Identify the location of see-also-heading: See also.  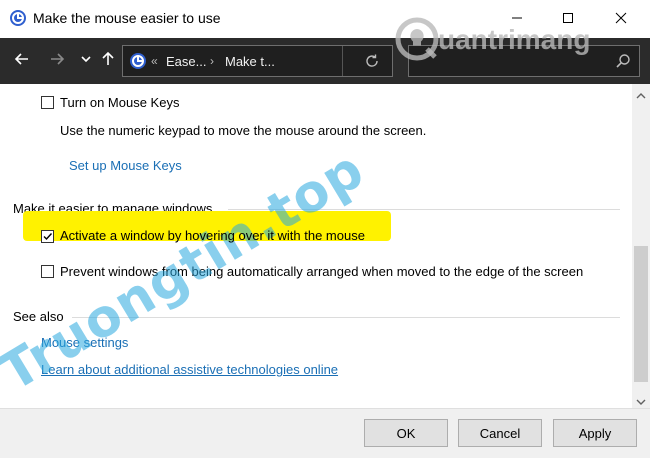
(38, 316).